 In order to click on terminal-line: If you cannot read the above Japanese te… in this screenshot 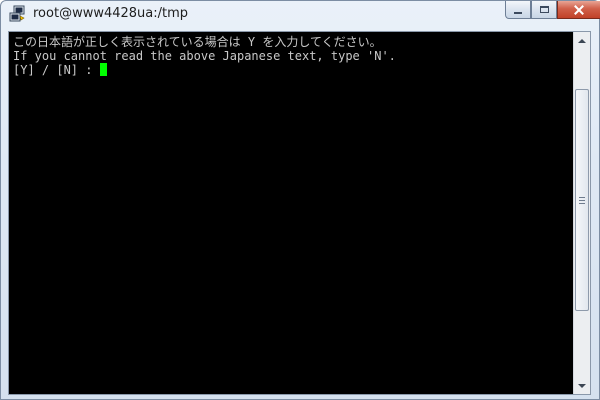, I will do `click(204, 56)`.